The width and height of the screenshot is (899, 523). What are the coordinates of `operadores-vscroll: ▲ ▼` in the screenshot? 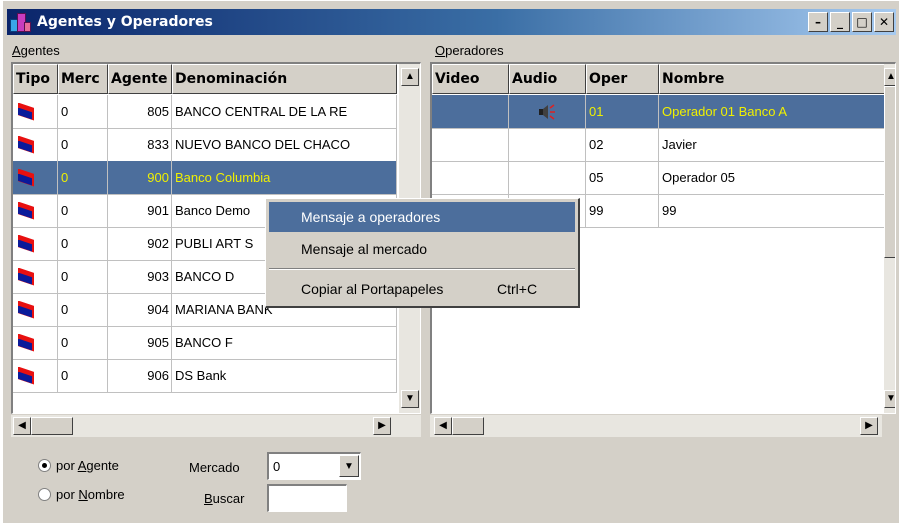 It's located at (889, 238).